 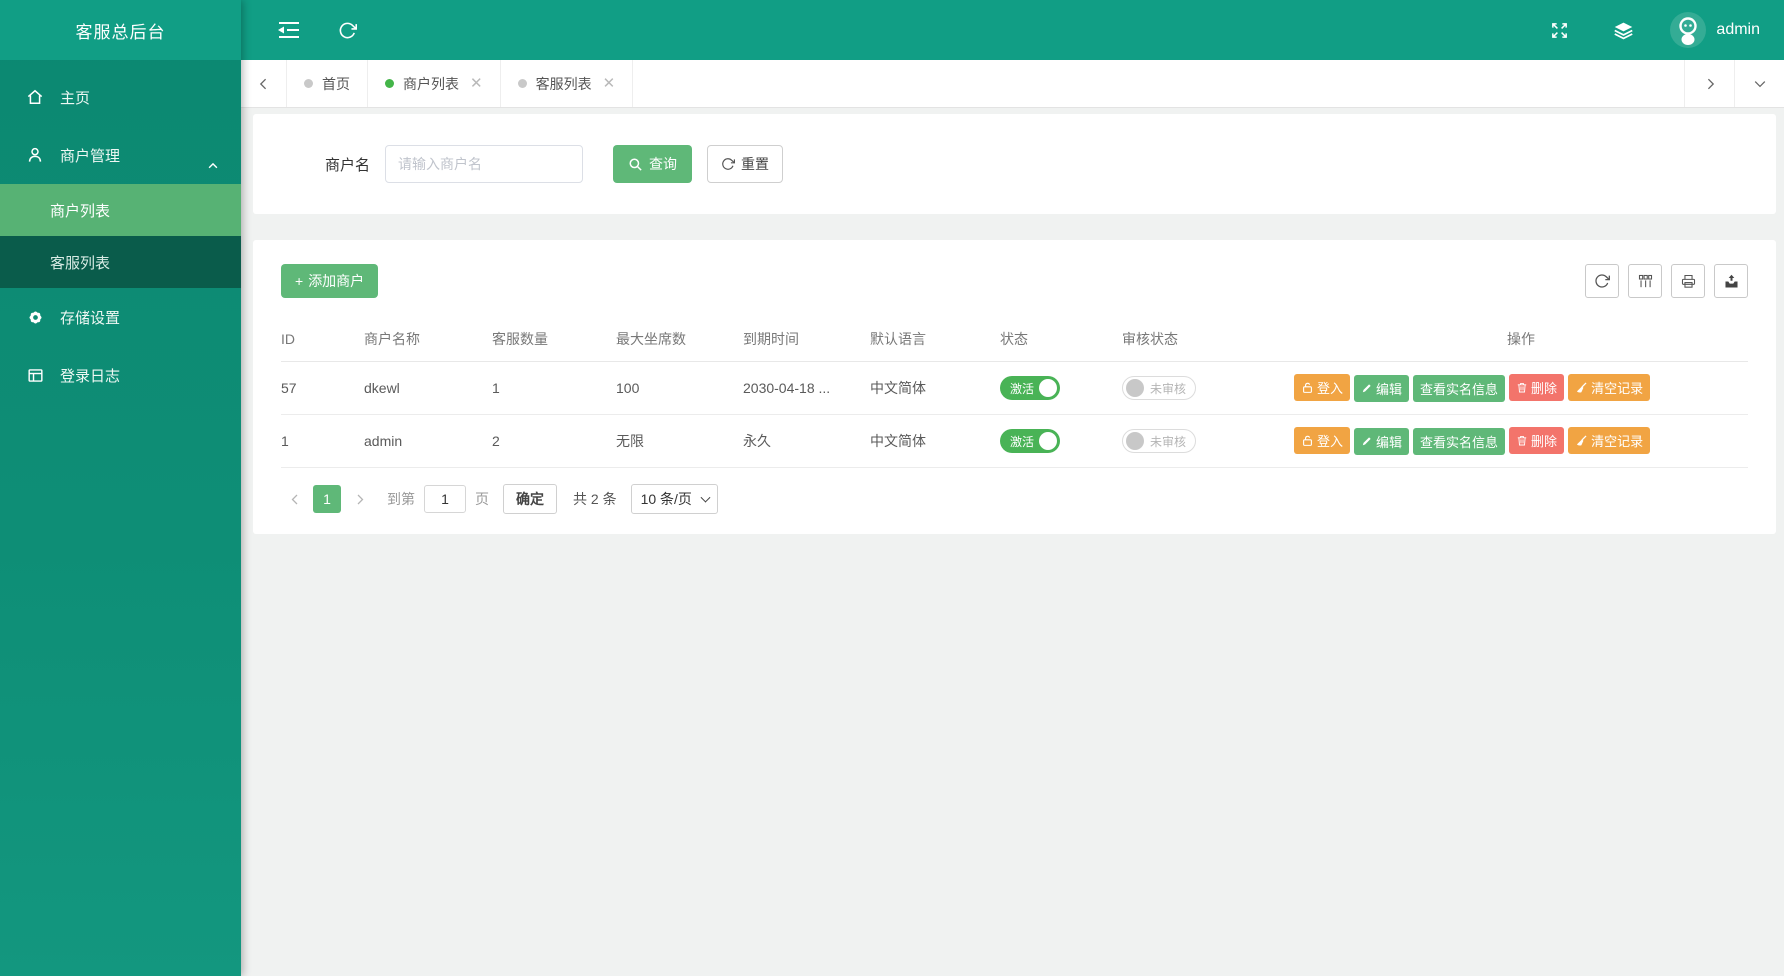 What do you see at coordinates (1759, 83) in the screenshot?
I see `tabs-menu-button` at bounding box center [1759, 83].